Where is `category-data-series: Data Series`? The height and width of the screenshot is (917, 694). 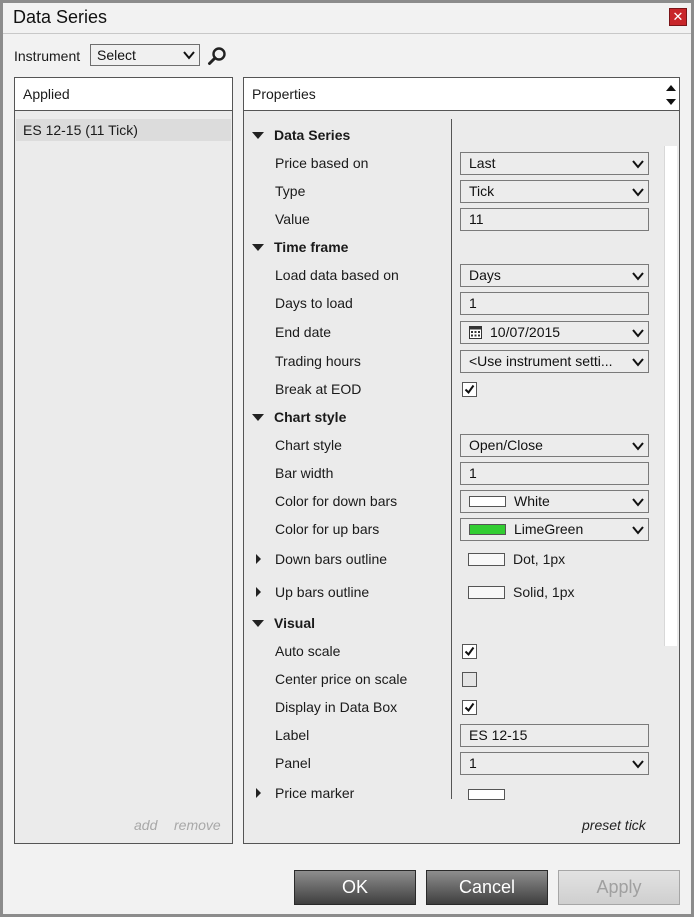
category-data-series: Data Series is located at coordinates (453, 136).